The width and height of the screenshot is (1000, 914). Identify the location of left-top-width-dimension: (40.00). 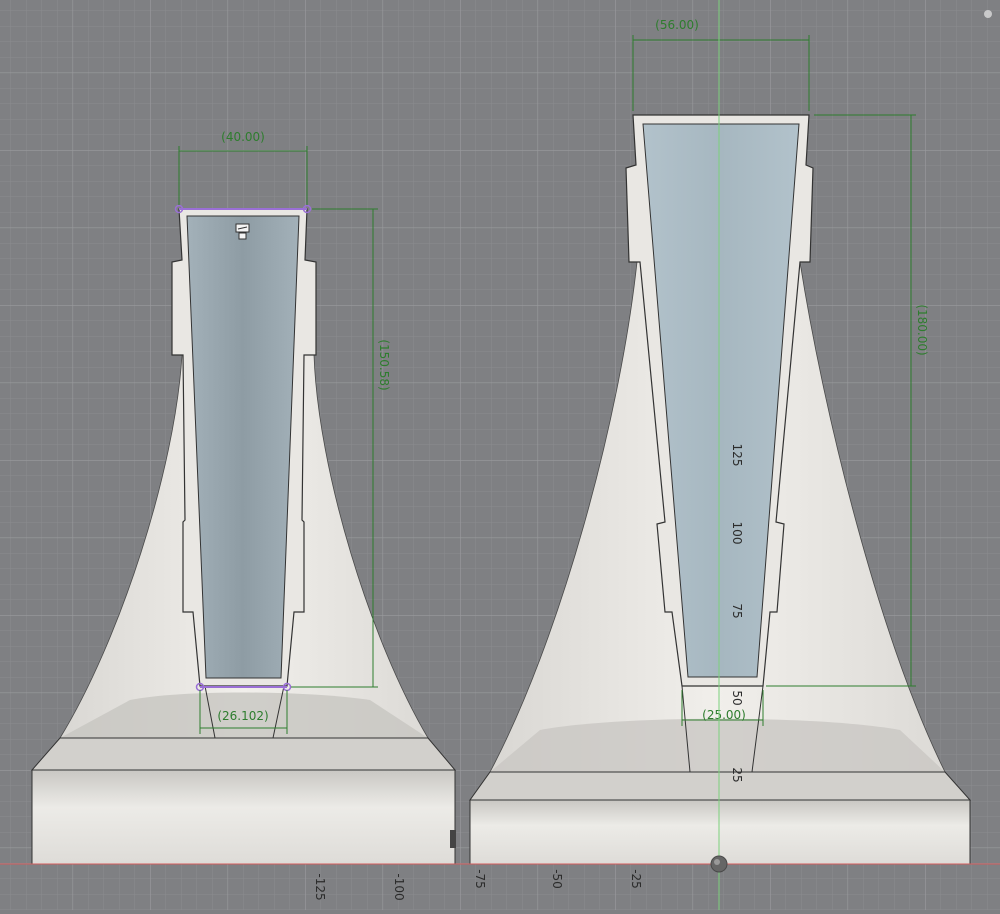
(243, 137).